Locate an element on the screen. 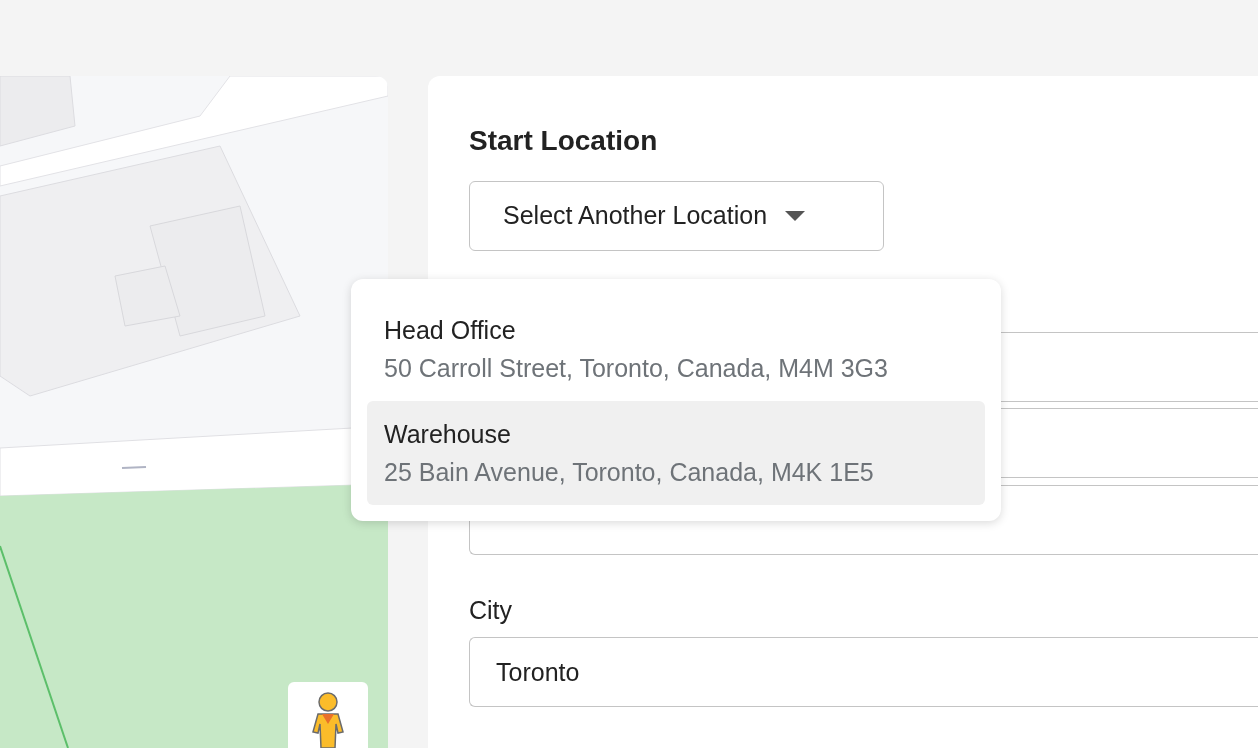  location-select: Select Another Location is located at coordinates (676, 216).